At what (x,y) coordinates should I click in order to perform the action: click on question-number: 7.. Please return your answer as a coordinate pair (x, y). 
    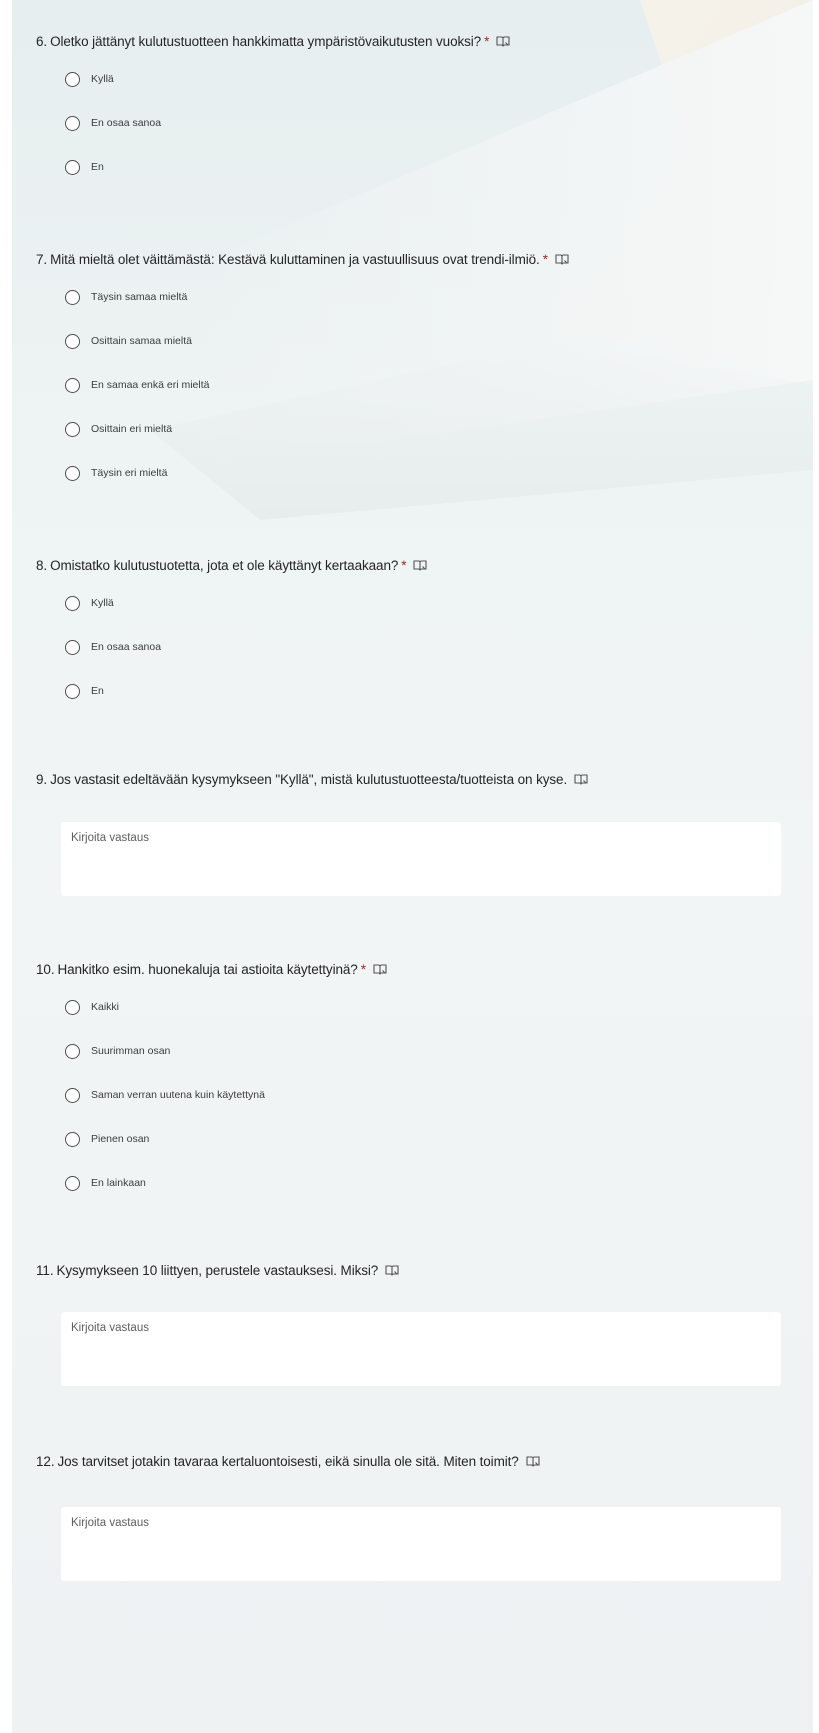
    Looking at the image, I should click on (42, 259).